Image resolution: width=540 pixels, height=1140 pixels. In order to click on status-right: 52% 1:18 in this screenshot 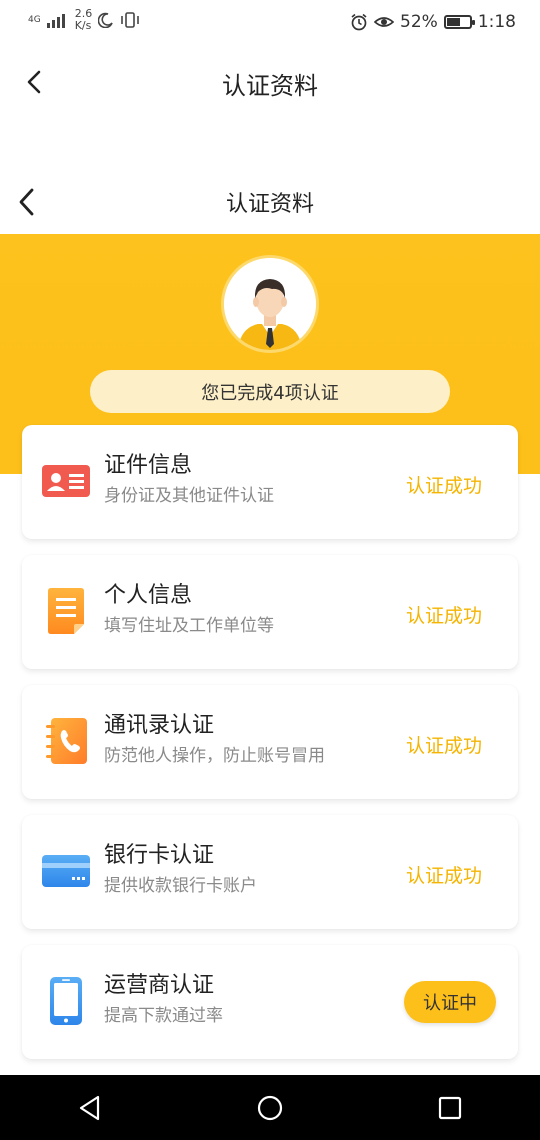, I will do `click(433, 22)`.